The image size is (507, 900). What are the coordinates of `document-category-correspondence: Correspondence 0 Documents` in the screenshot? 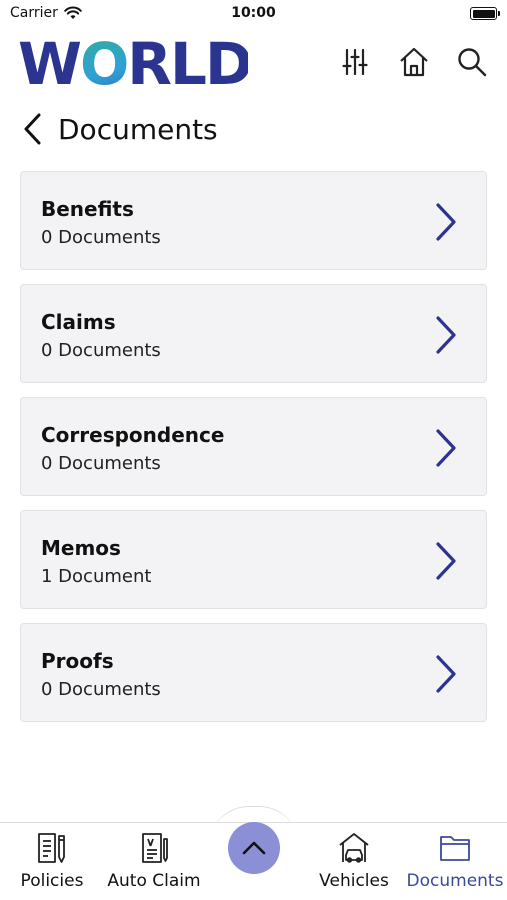 It's located at (253, 446).